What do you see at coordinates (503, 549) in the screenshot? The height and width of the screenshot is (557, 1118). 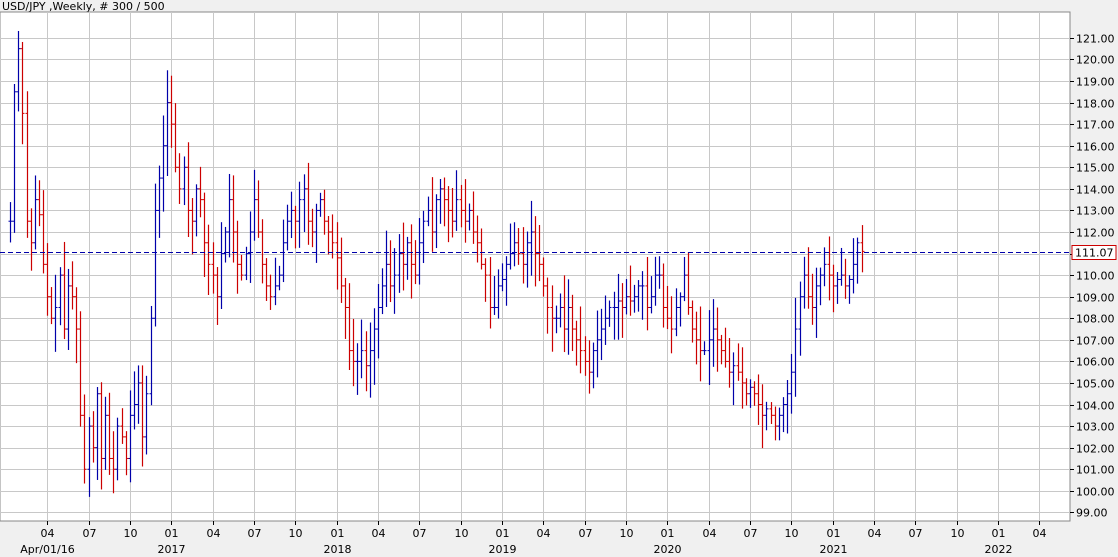 I see `x-year-label: 2019` at bounding box center [503, 549].